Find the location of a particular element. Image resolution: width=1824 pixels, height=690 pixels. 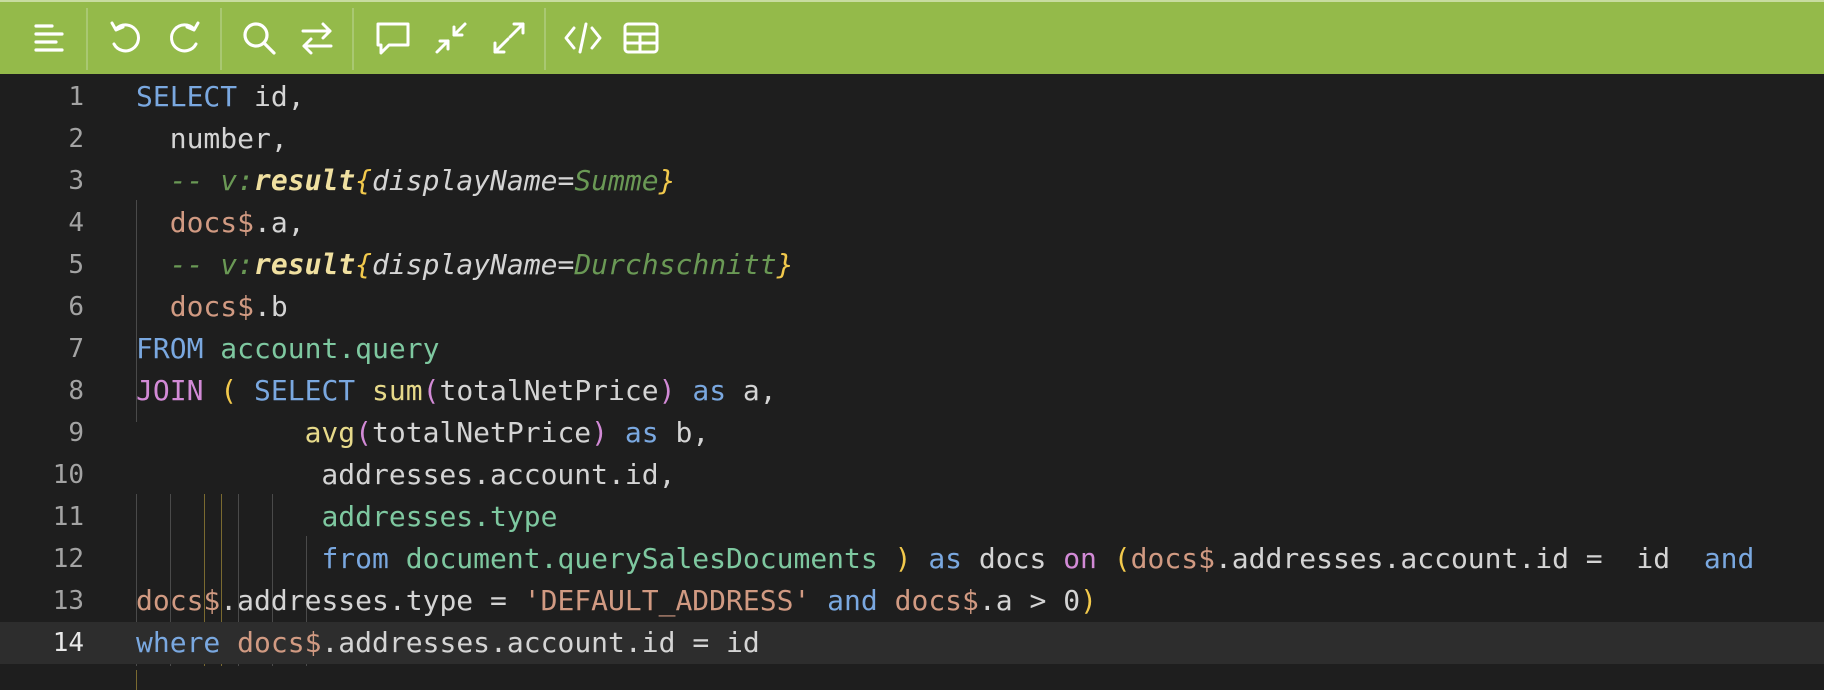

code-text: -- v:result{displayName=Durchschnitt} is located at coordinates (465, 265).